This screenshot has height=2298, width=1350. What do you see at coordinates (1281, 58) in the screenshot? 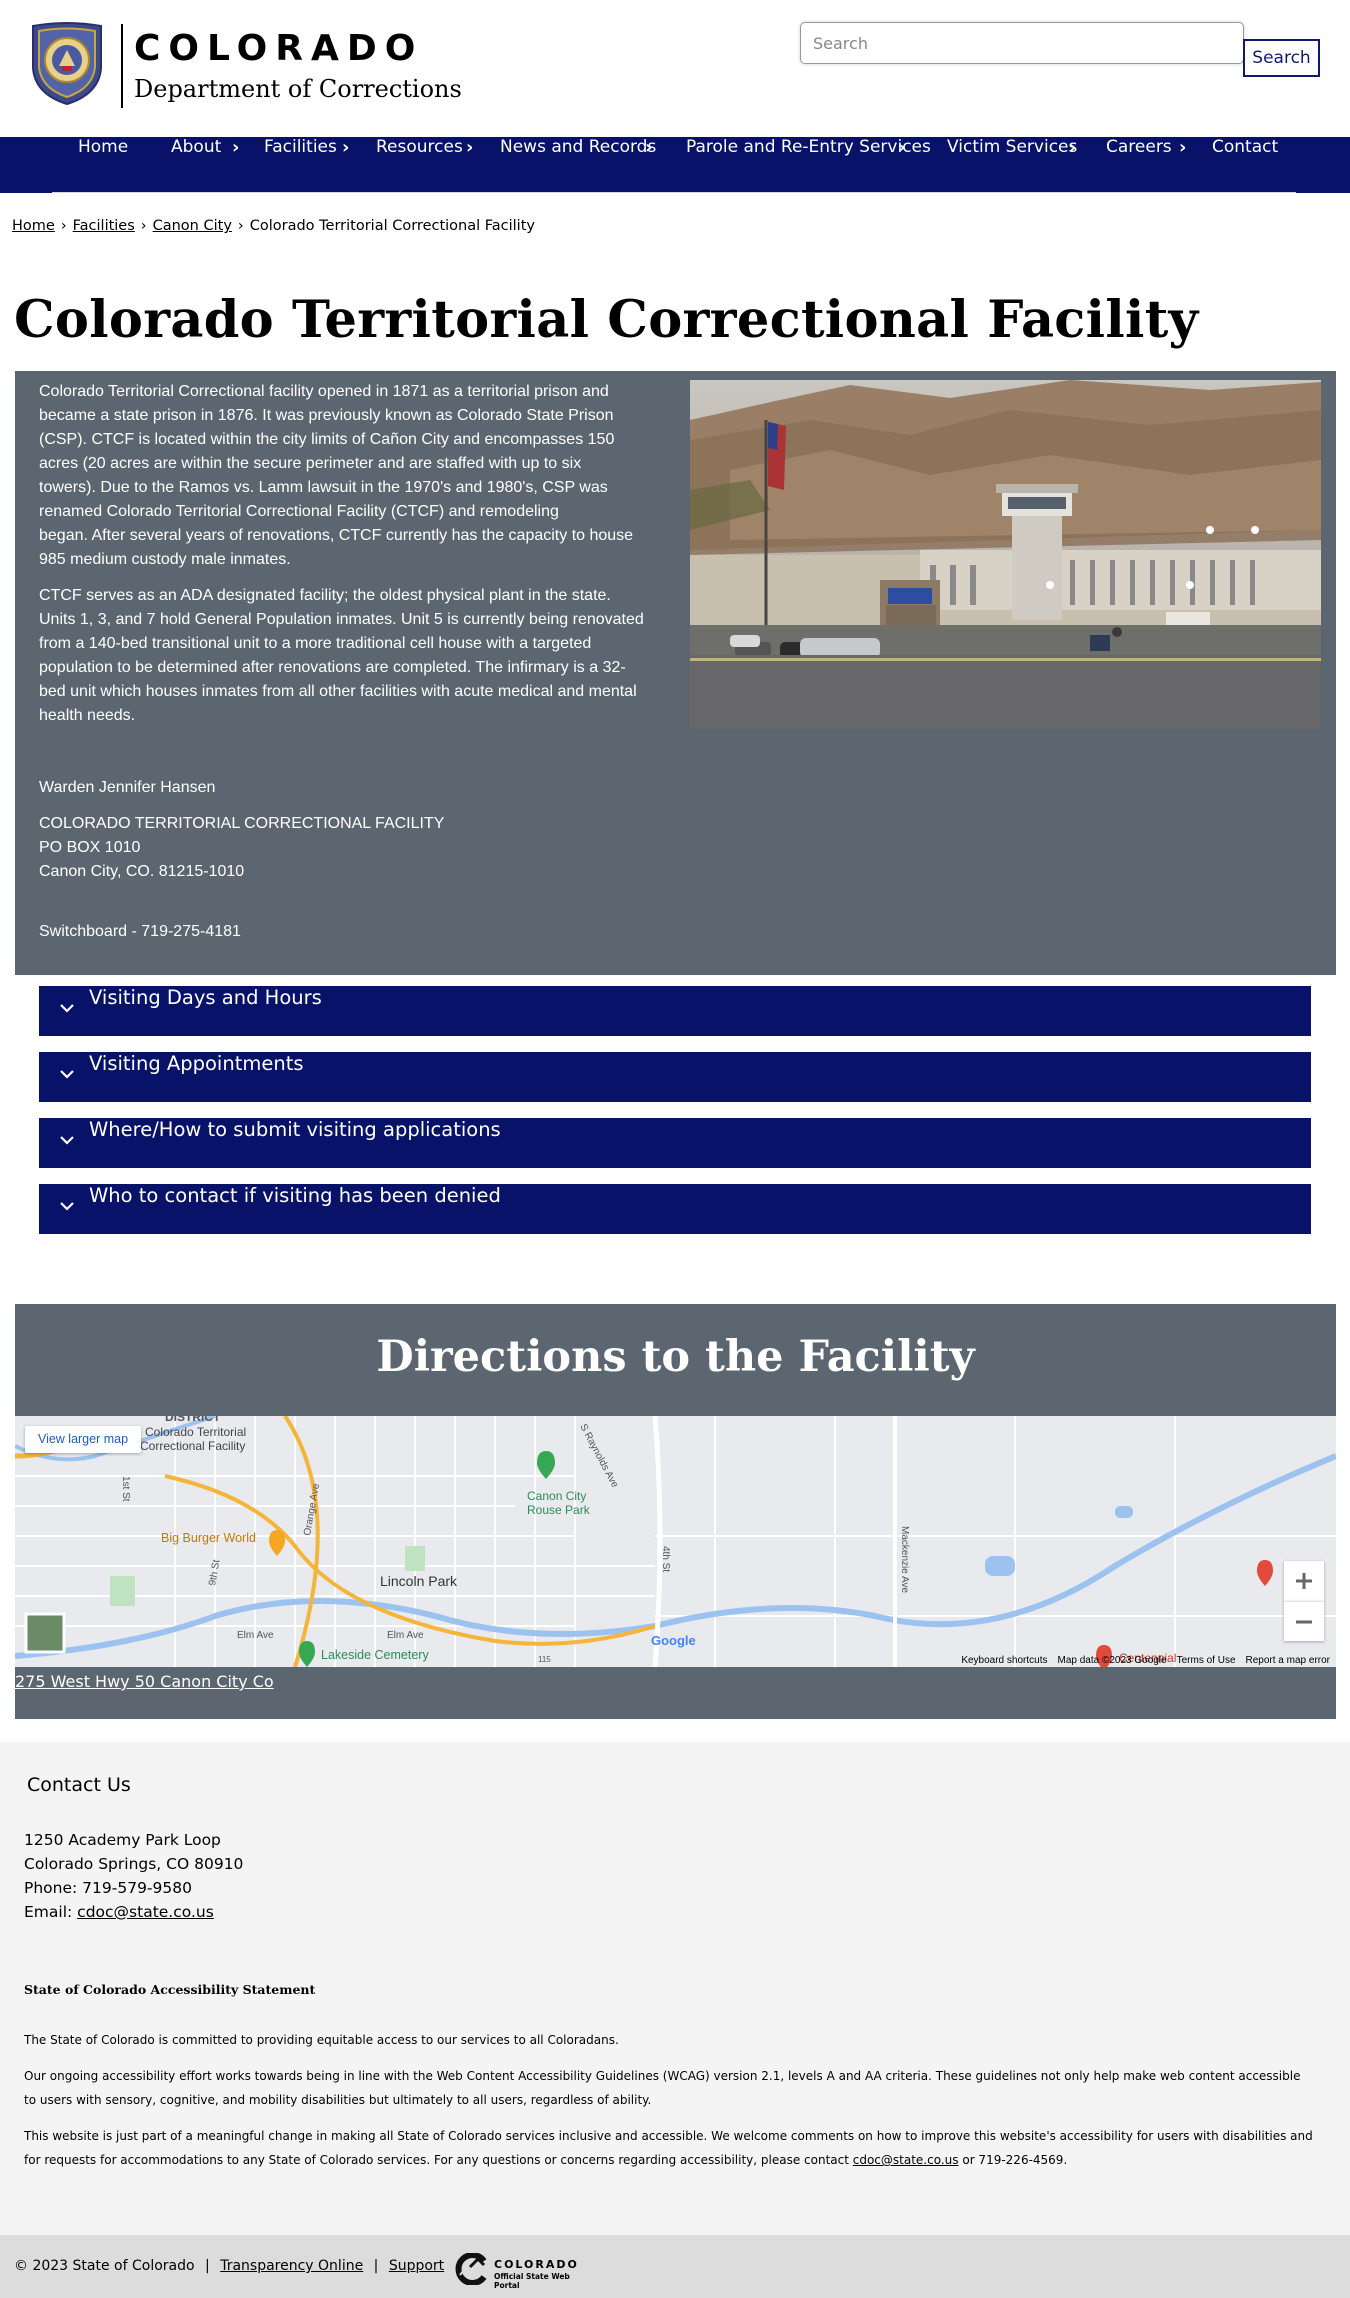
I see `search-button: Search` at bounding box center [1281, 58].